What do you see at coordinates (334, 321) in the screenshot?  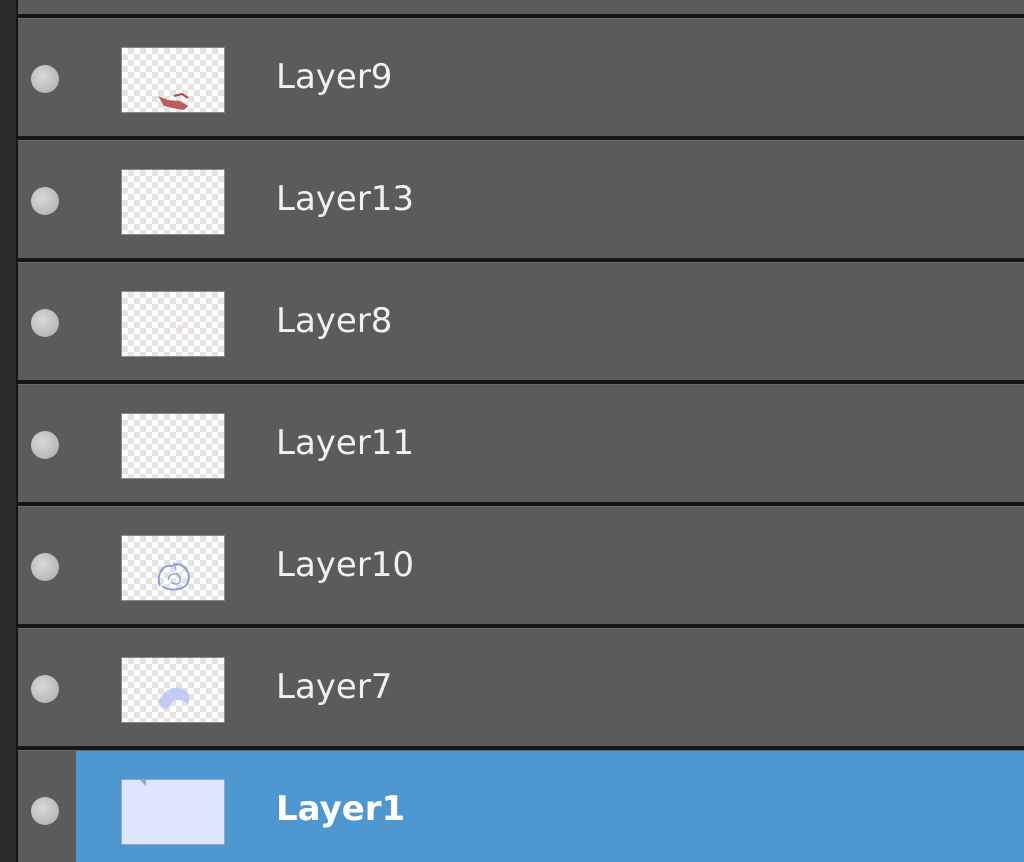 I see `layer-name: Layer8` at bounding box center [334, 321].